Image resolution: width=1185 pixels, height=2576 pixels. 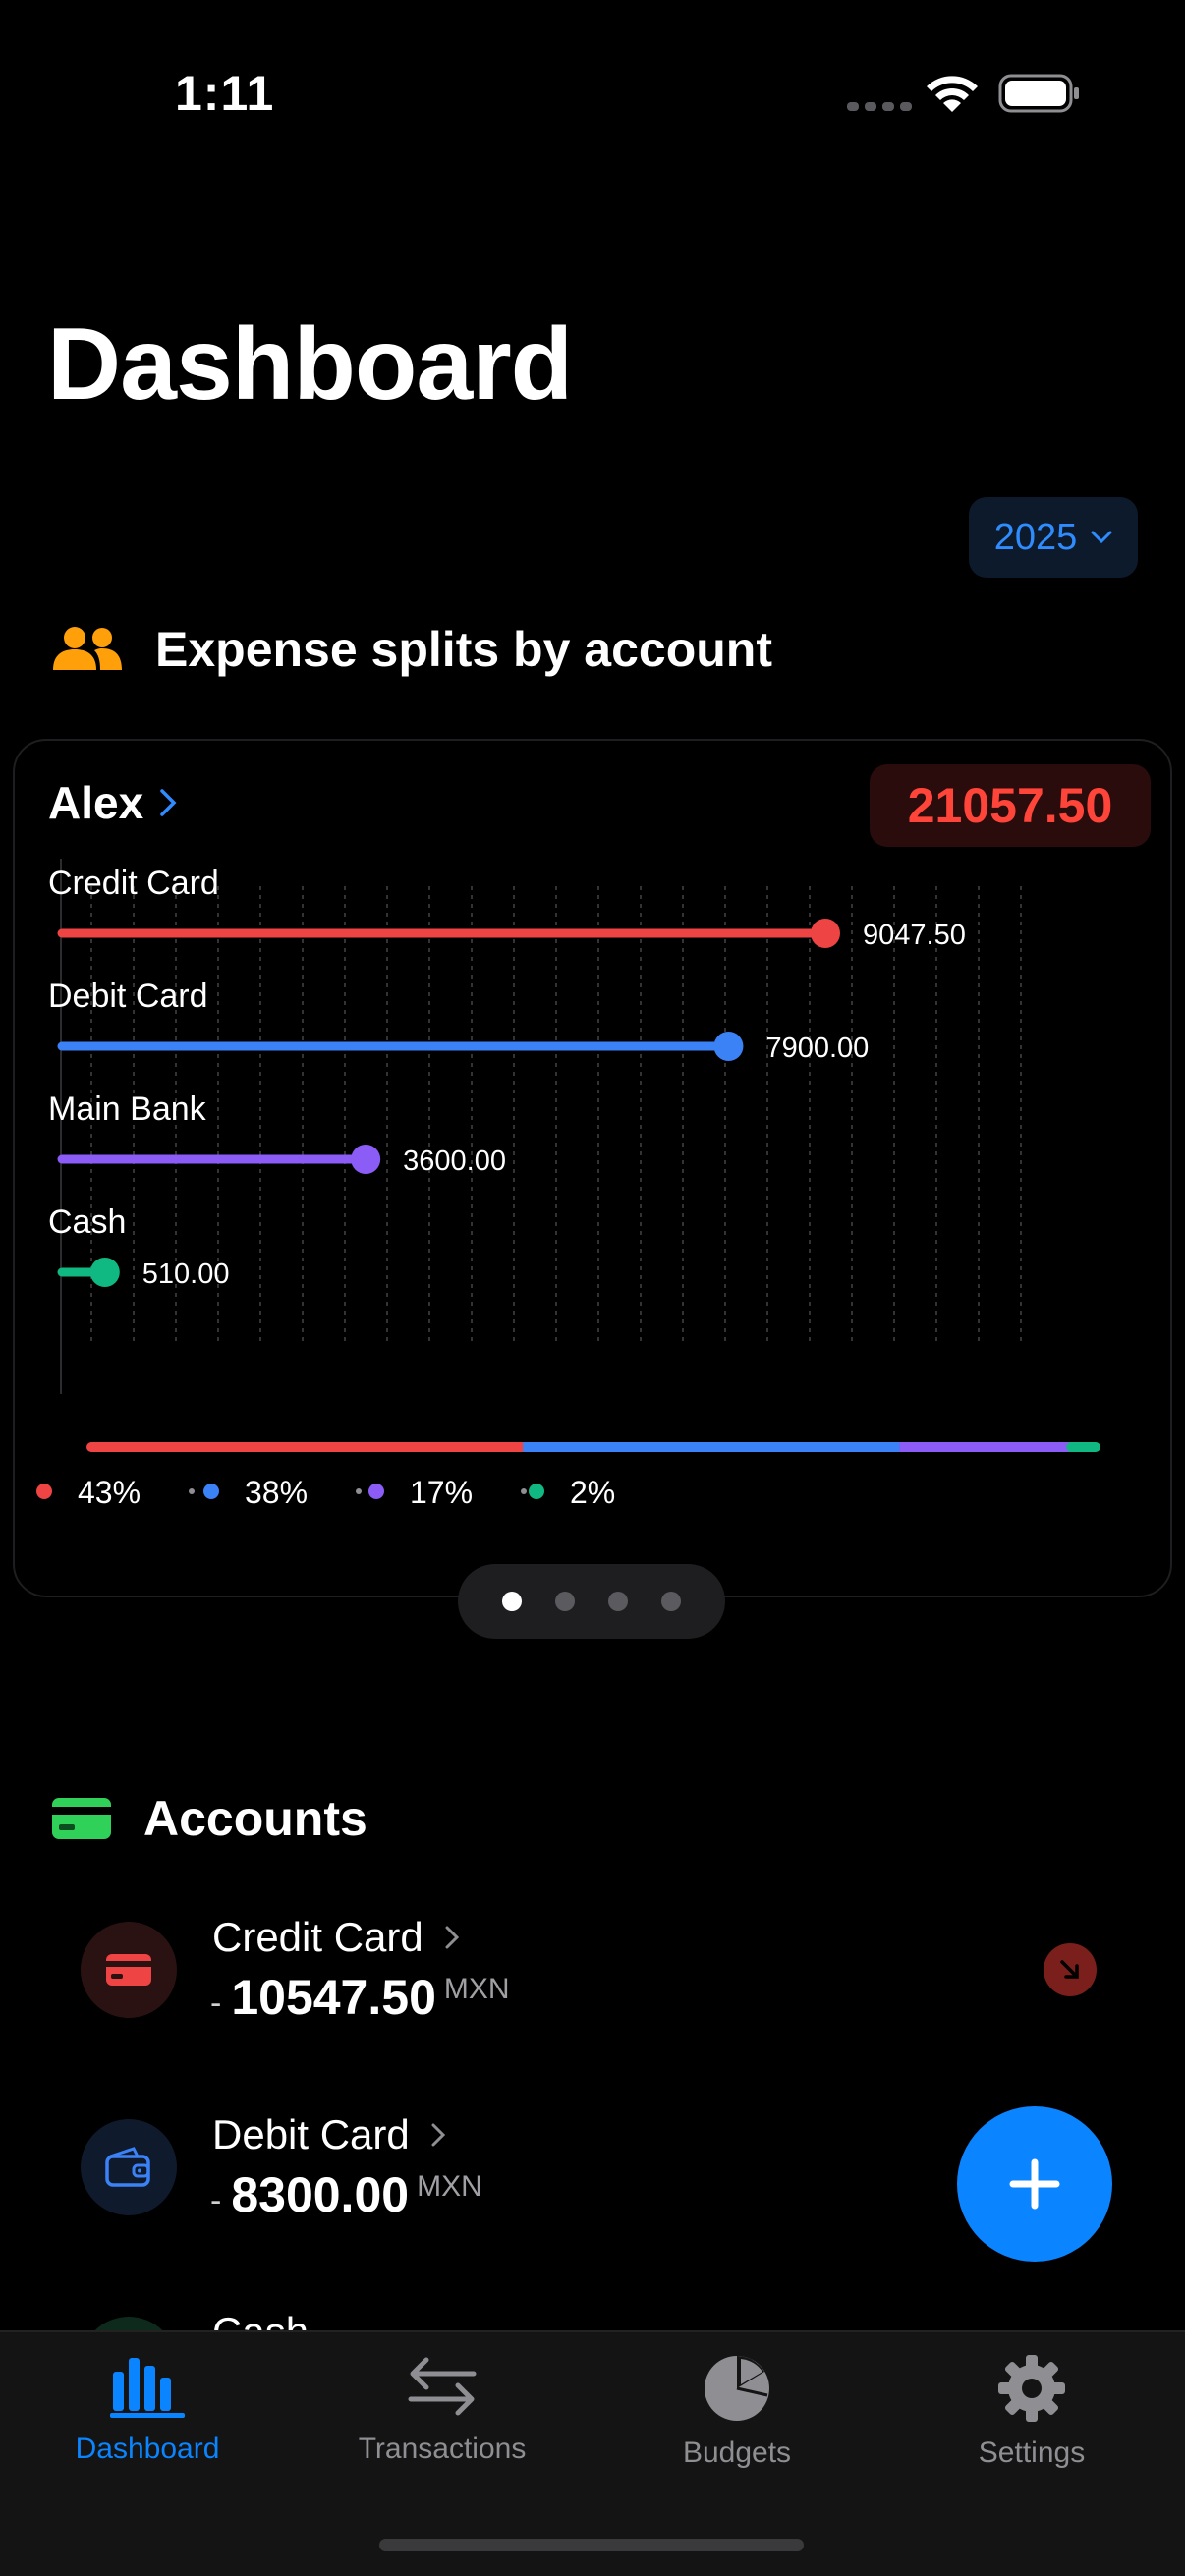 I want to click on tab-settings: Settings, so click(x=1031, y=2412).